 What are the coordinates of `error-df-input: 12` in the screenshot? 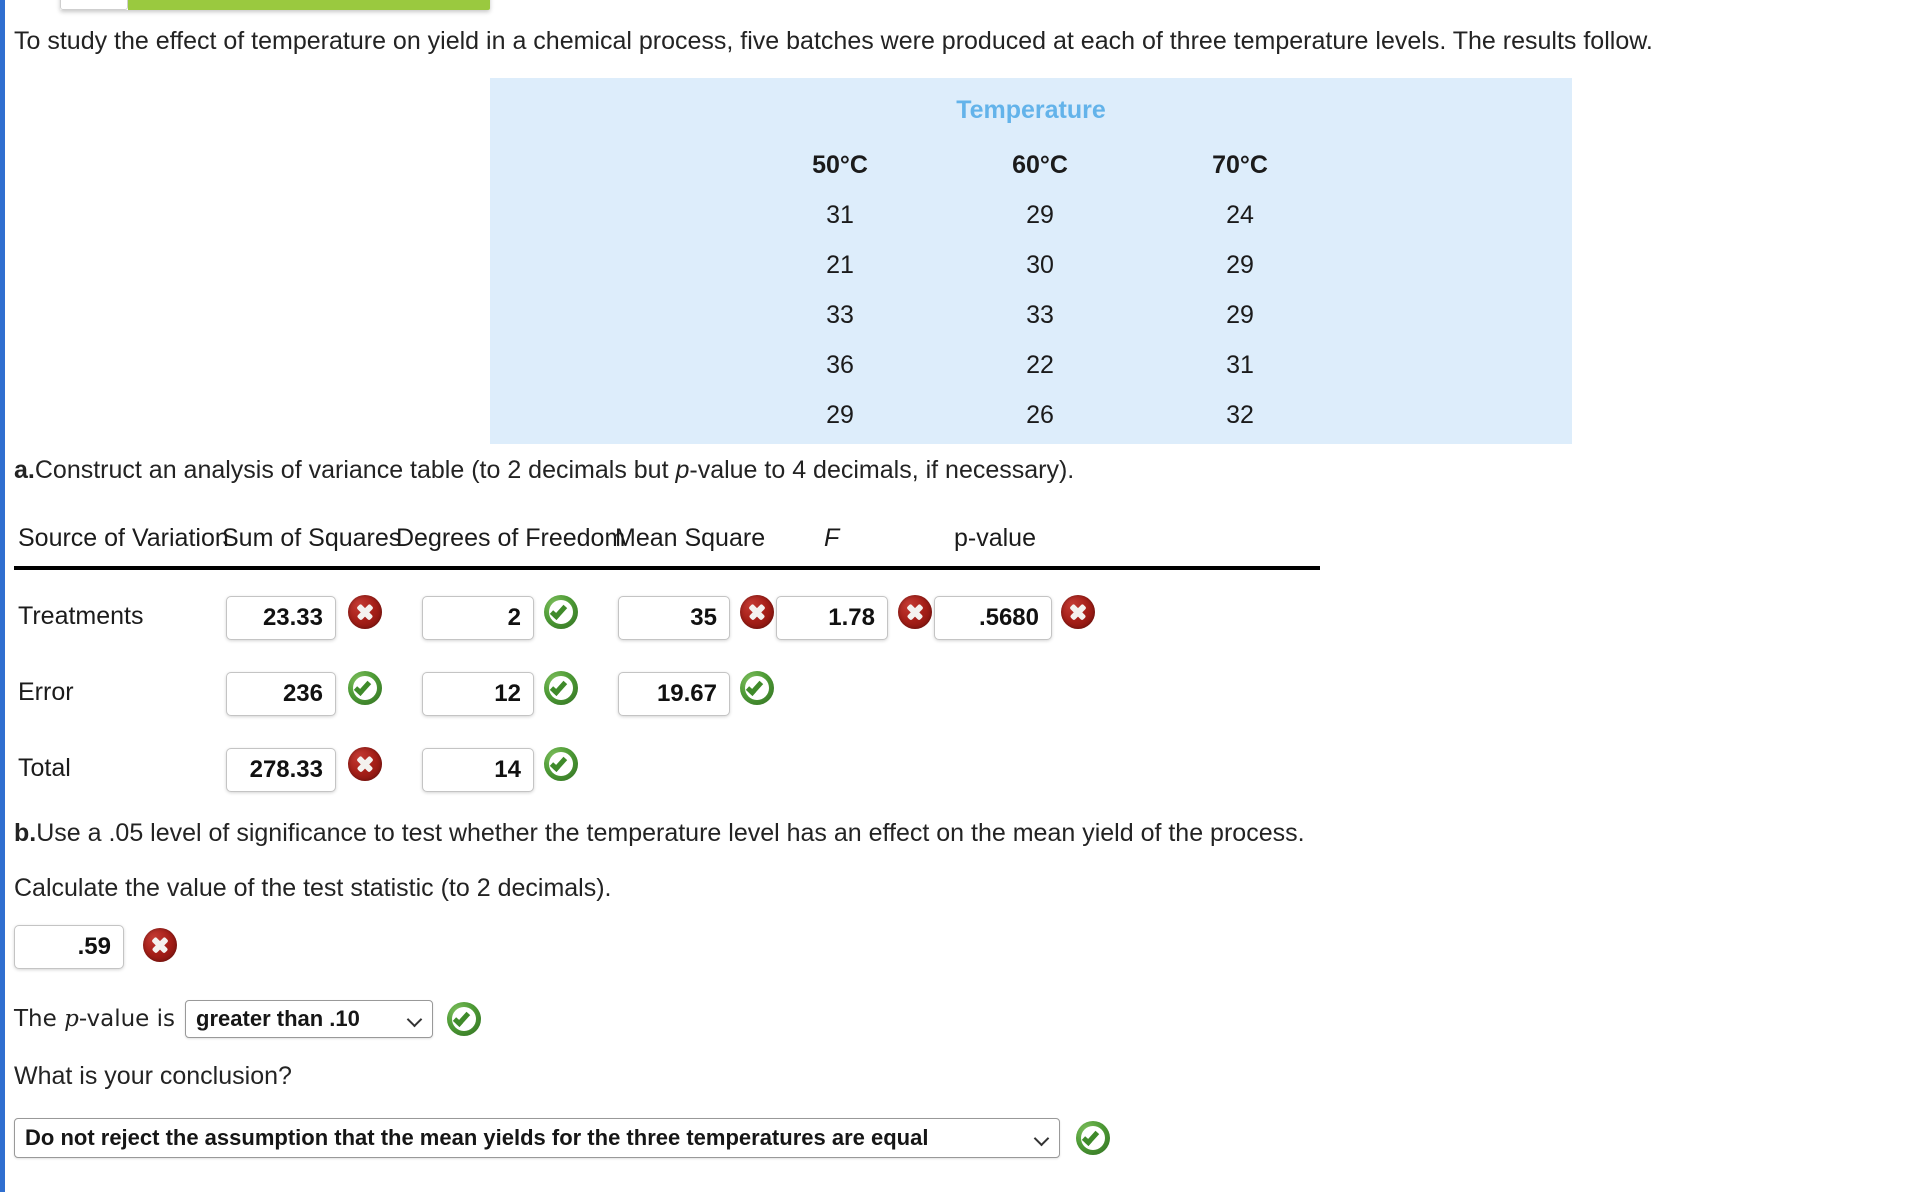 It's located at (478, 694).